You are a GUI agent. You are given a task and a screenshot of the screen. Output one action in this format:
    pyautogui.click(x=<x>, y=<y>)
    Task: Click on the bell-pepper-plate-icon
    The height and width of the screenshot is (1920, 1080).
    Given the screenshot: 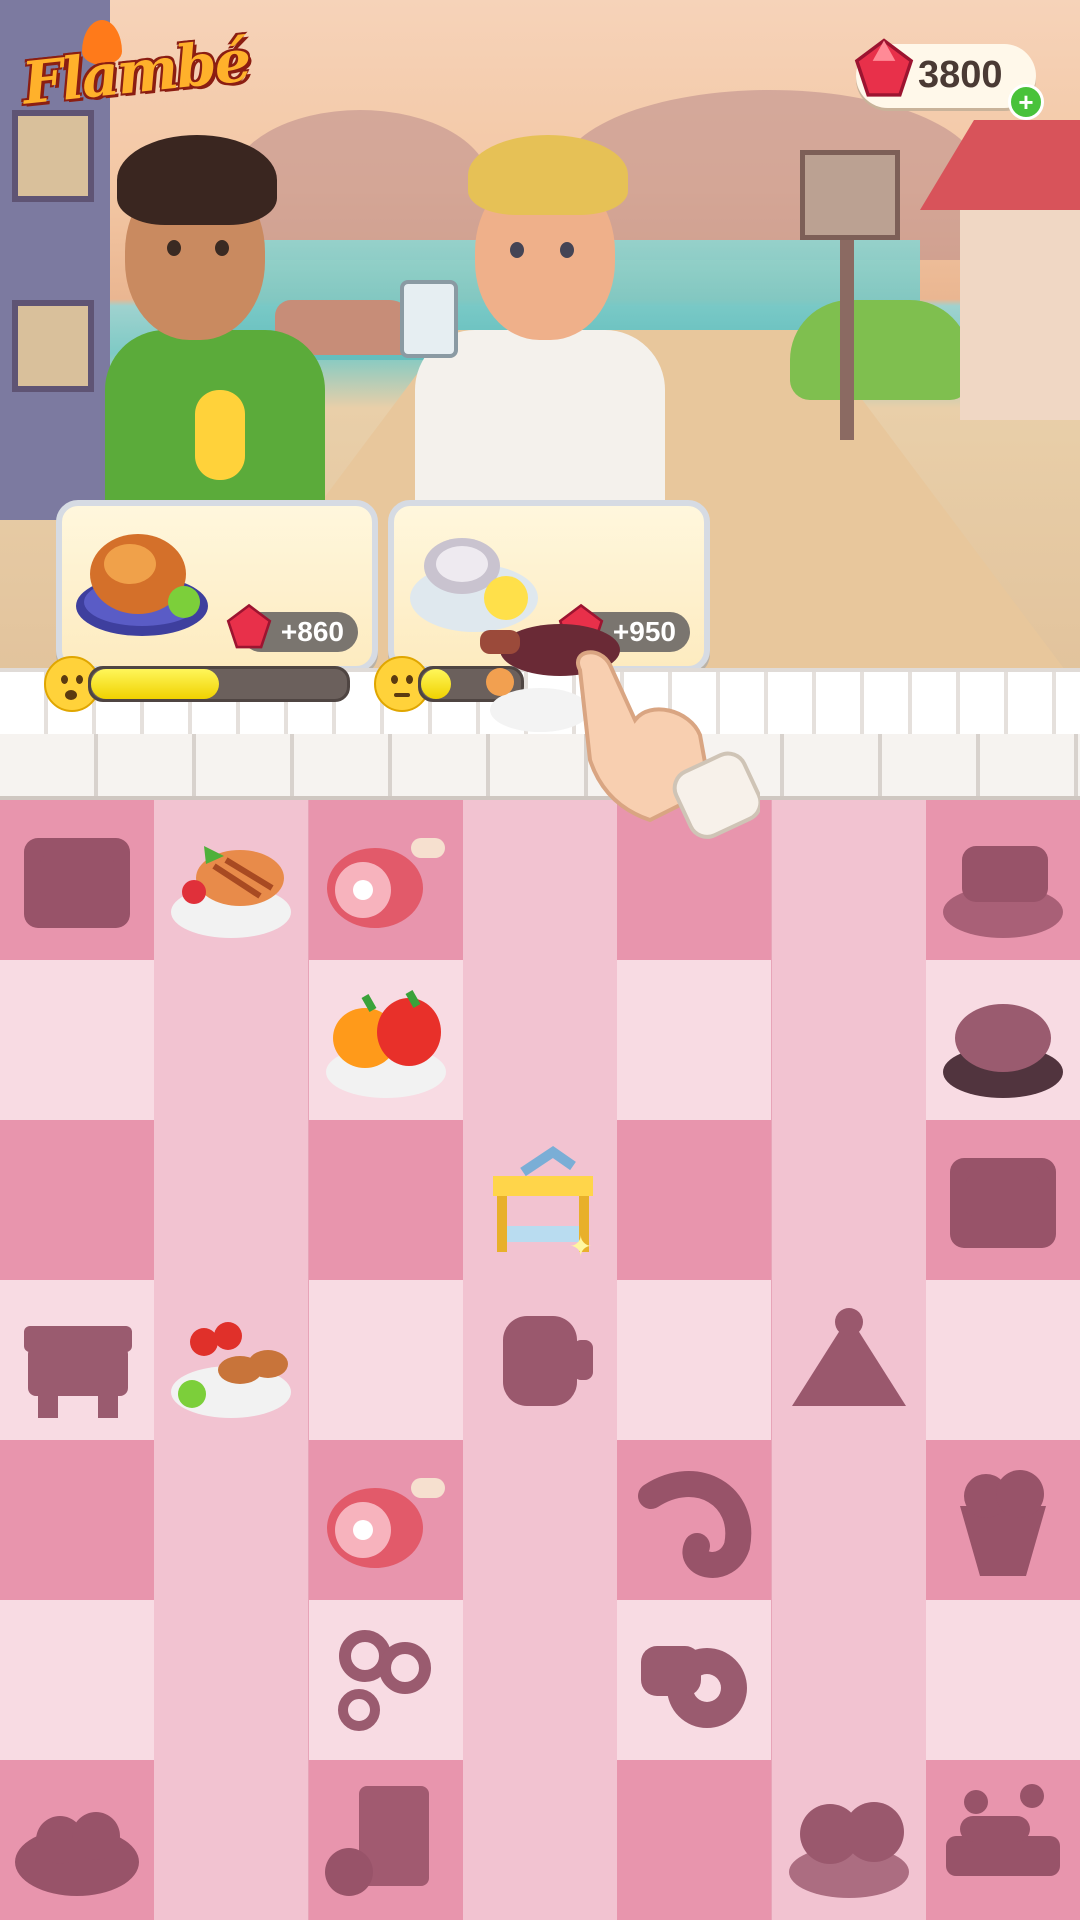 What is the action you would take?
    pyautogui.click(x=386, y=1040)
    